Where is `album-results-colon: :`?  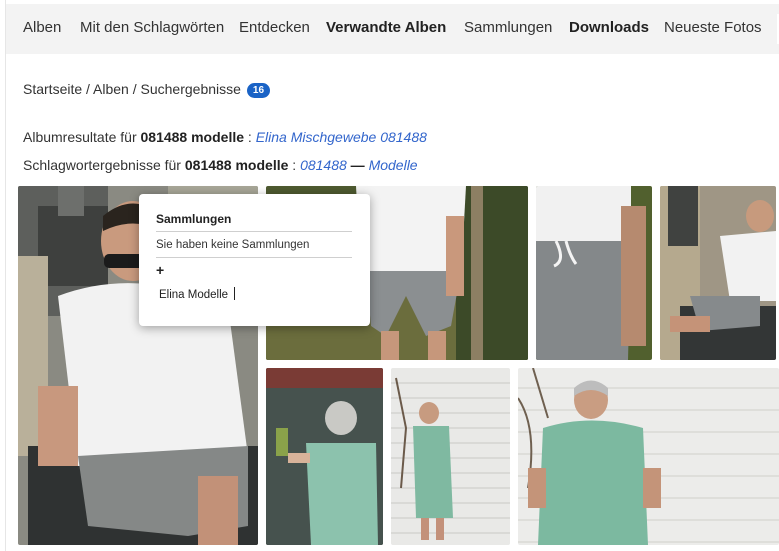 album-results-colon: : is located at coordinates (249, 137).